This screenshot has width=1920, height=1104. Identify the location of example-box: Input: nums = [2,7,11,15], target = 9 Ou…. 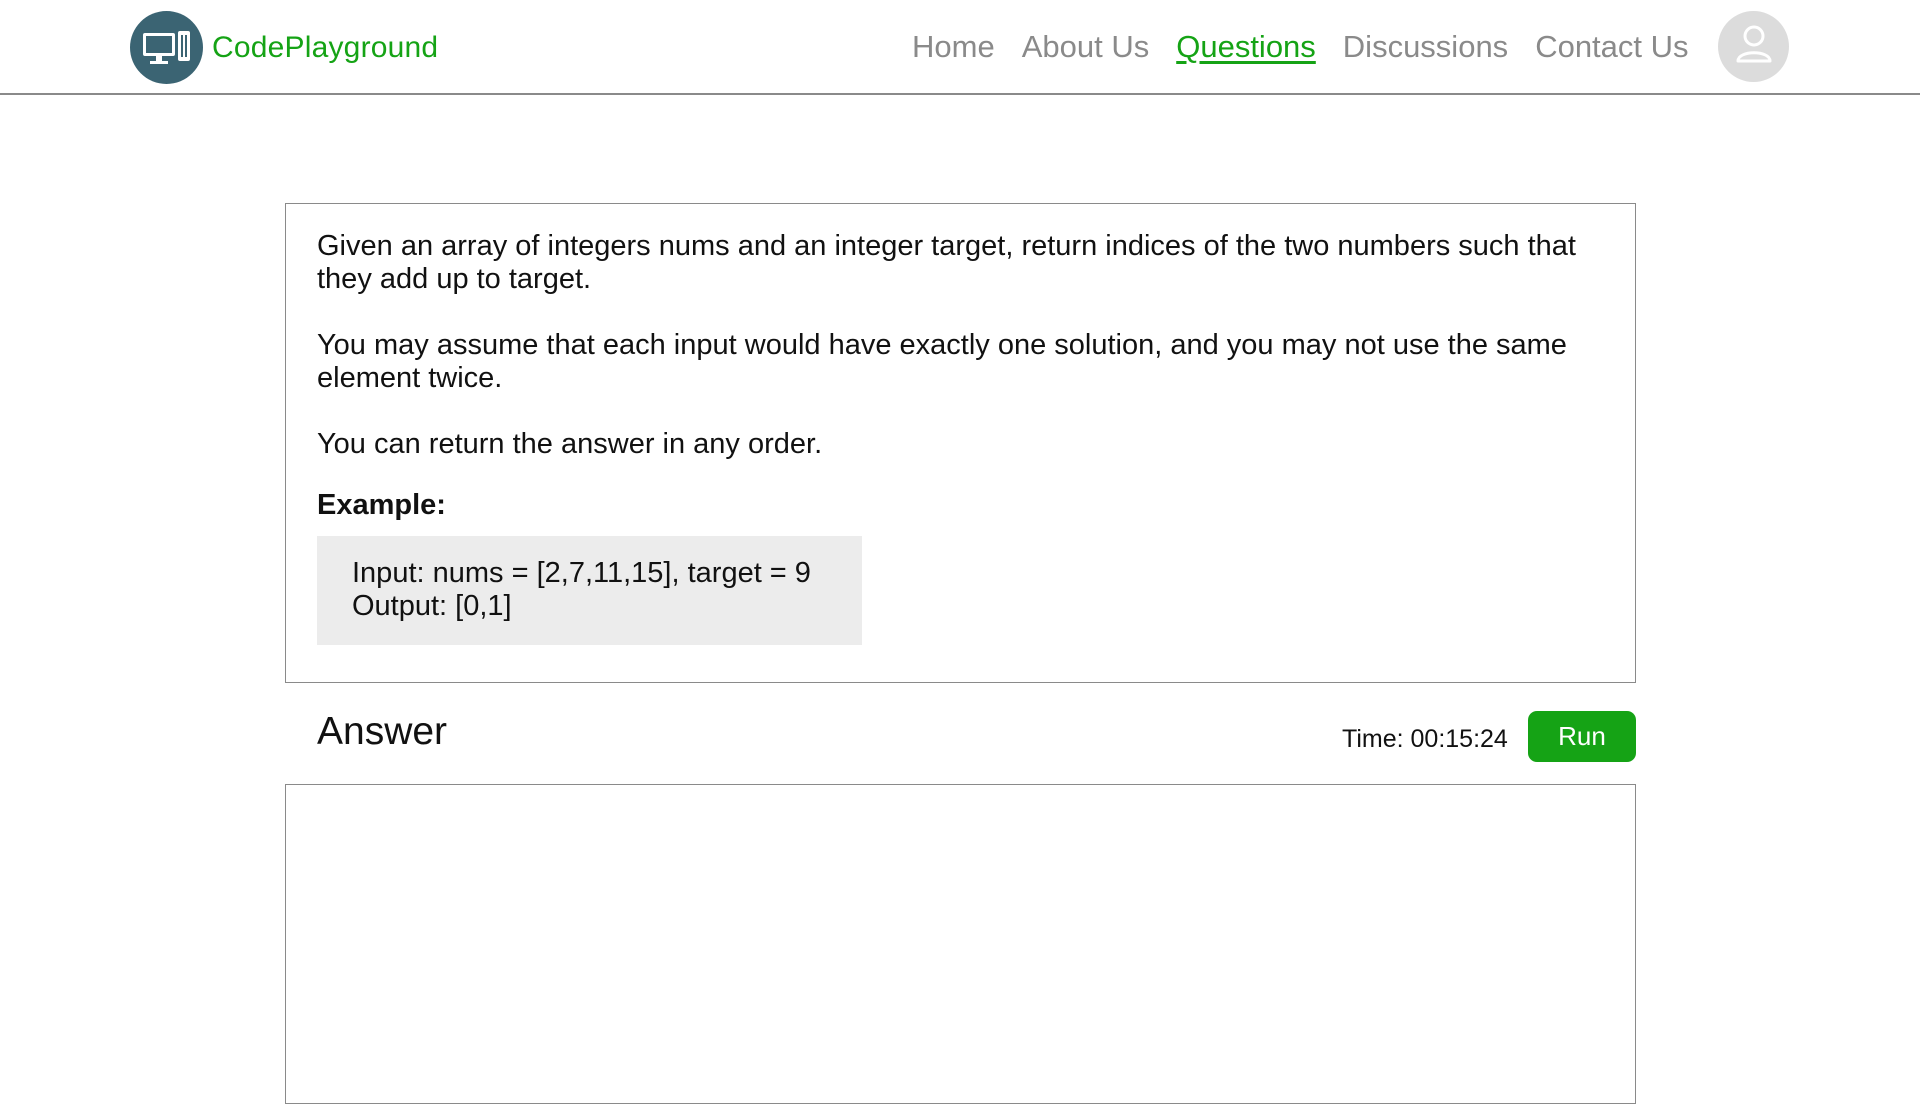
(589, 590).